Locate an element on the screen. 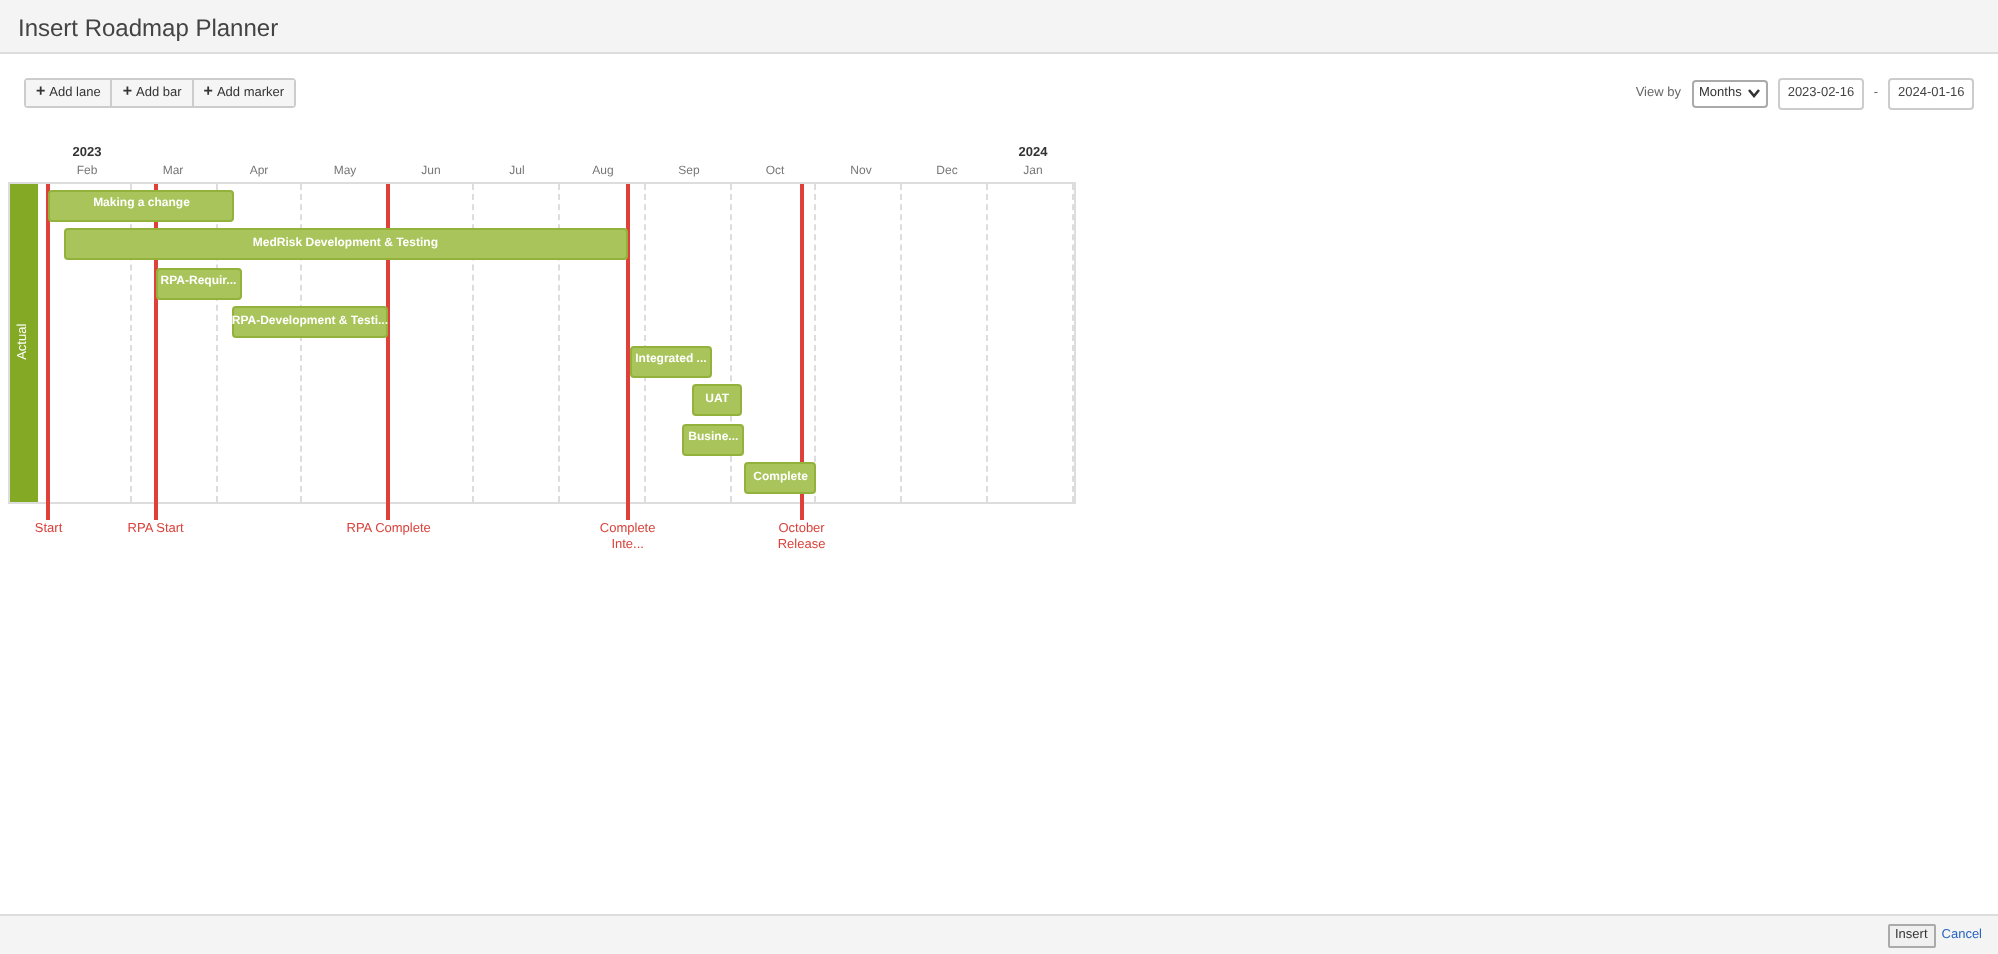 This screenshot has width=1998, height=954. chevron-icon is located at coordinates (1753, 93).